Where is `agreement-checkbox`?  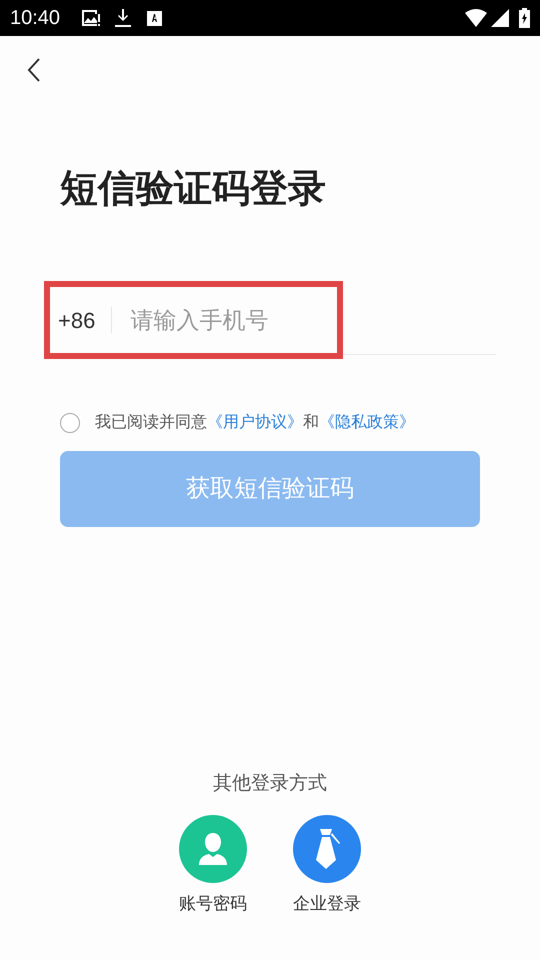
agreement-checkbox is located at coordinates (70, 423).